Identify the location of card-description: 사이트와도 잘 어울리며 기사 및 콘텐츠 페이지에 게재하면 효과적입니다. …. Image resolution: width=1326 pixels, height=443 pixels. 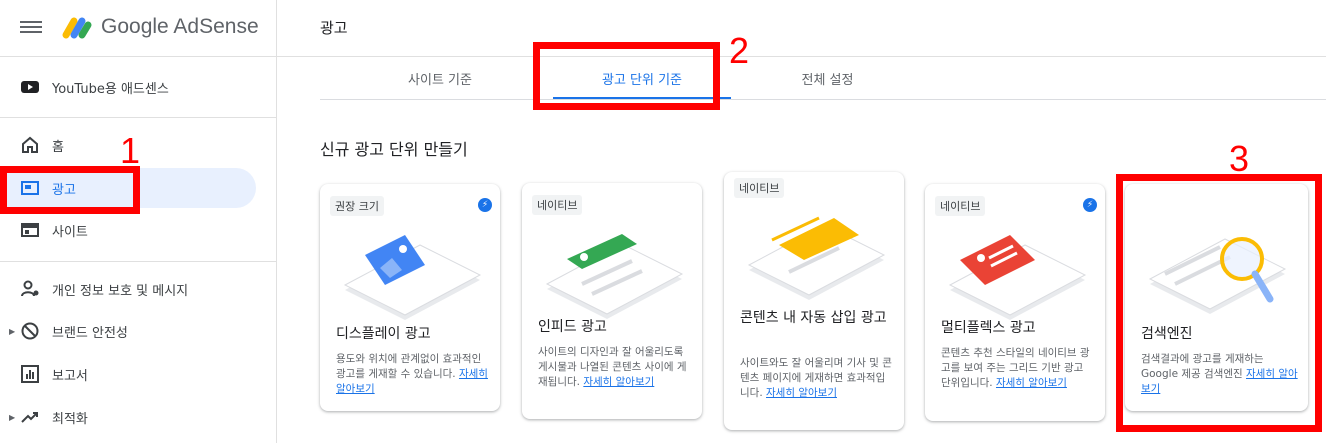
(816, 378).